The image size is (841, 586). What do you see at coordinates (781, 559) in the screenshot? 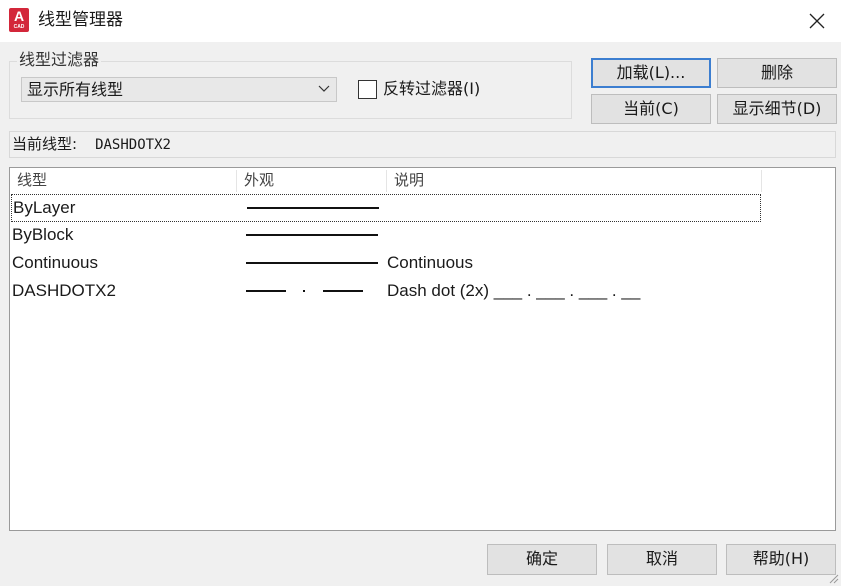
I see `help-button: 帮助(H)` at bounding box center [781, 559].